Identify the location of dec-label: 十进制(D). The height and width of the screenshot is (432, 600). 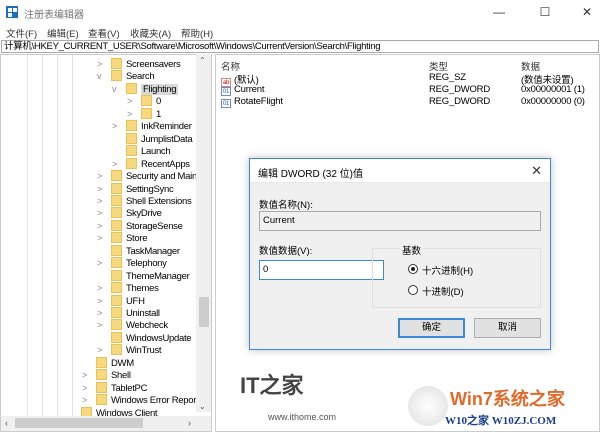
(443, 291).